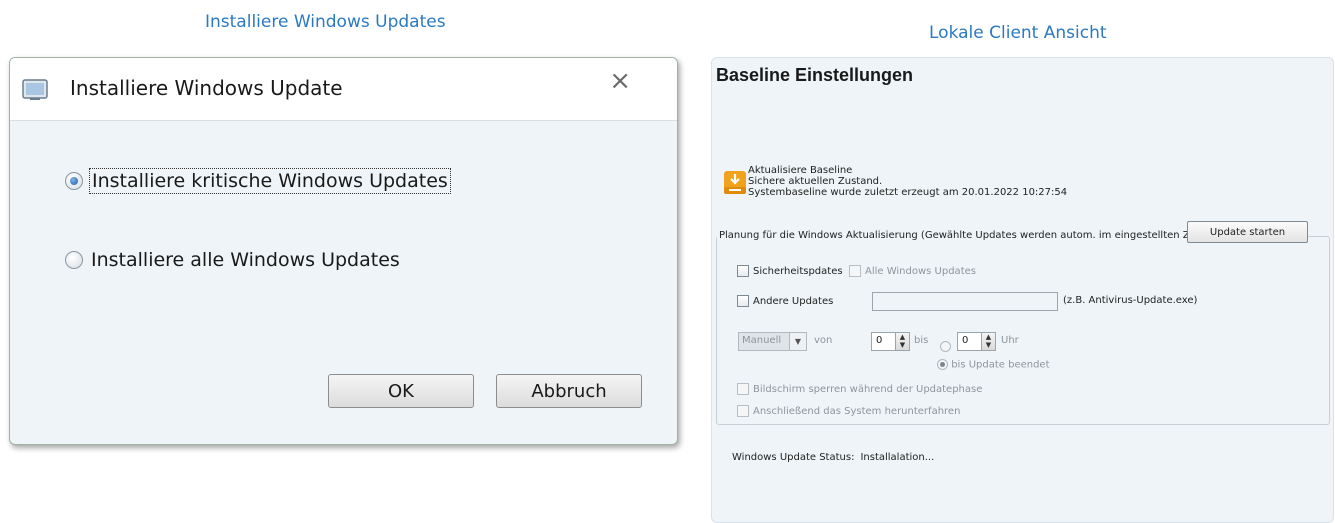 The image size is (1335, 523). What do you see at coordinates (855, 271) in the screenshot?
I see `all-updates-checkbox` at bounding box center [855, 271].